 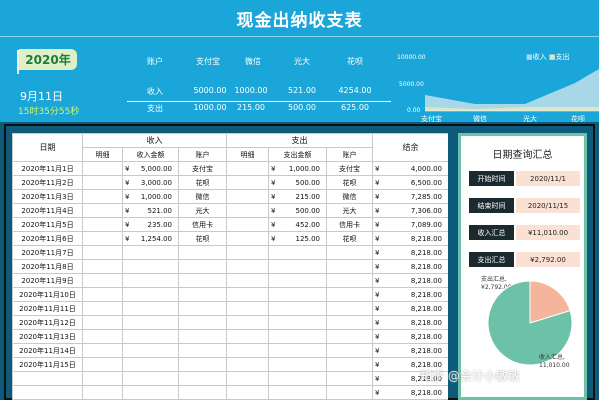 What do you see at coordinates (150, 182) in the screenshot?
I see `row-income-amount: ¥3,000.00` at bounding box center [150, 182].